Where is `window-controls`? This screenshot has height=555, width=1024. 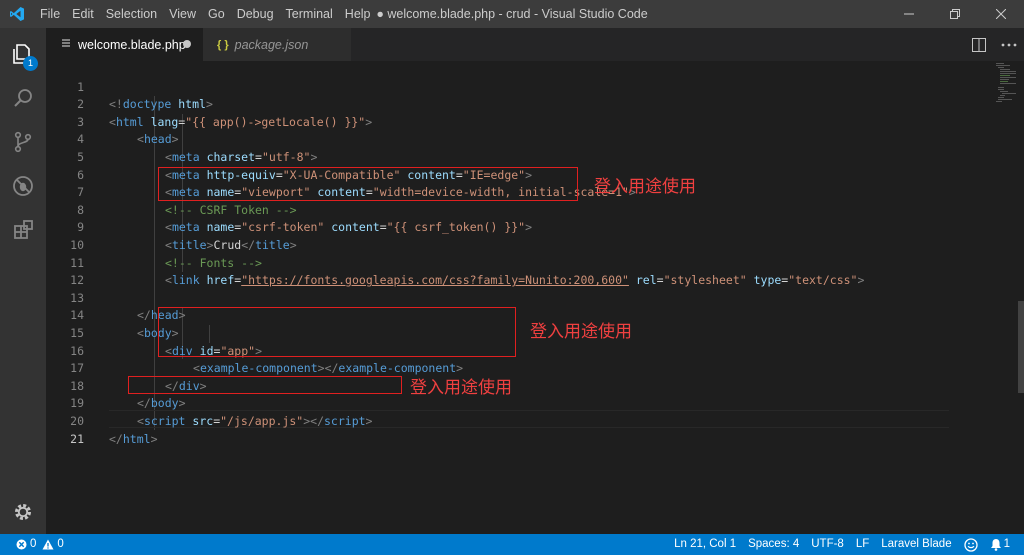
window-controls is located at coordinates (955, 14).